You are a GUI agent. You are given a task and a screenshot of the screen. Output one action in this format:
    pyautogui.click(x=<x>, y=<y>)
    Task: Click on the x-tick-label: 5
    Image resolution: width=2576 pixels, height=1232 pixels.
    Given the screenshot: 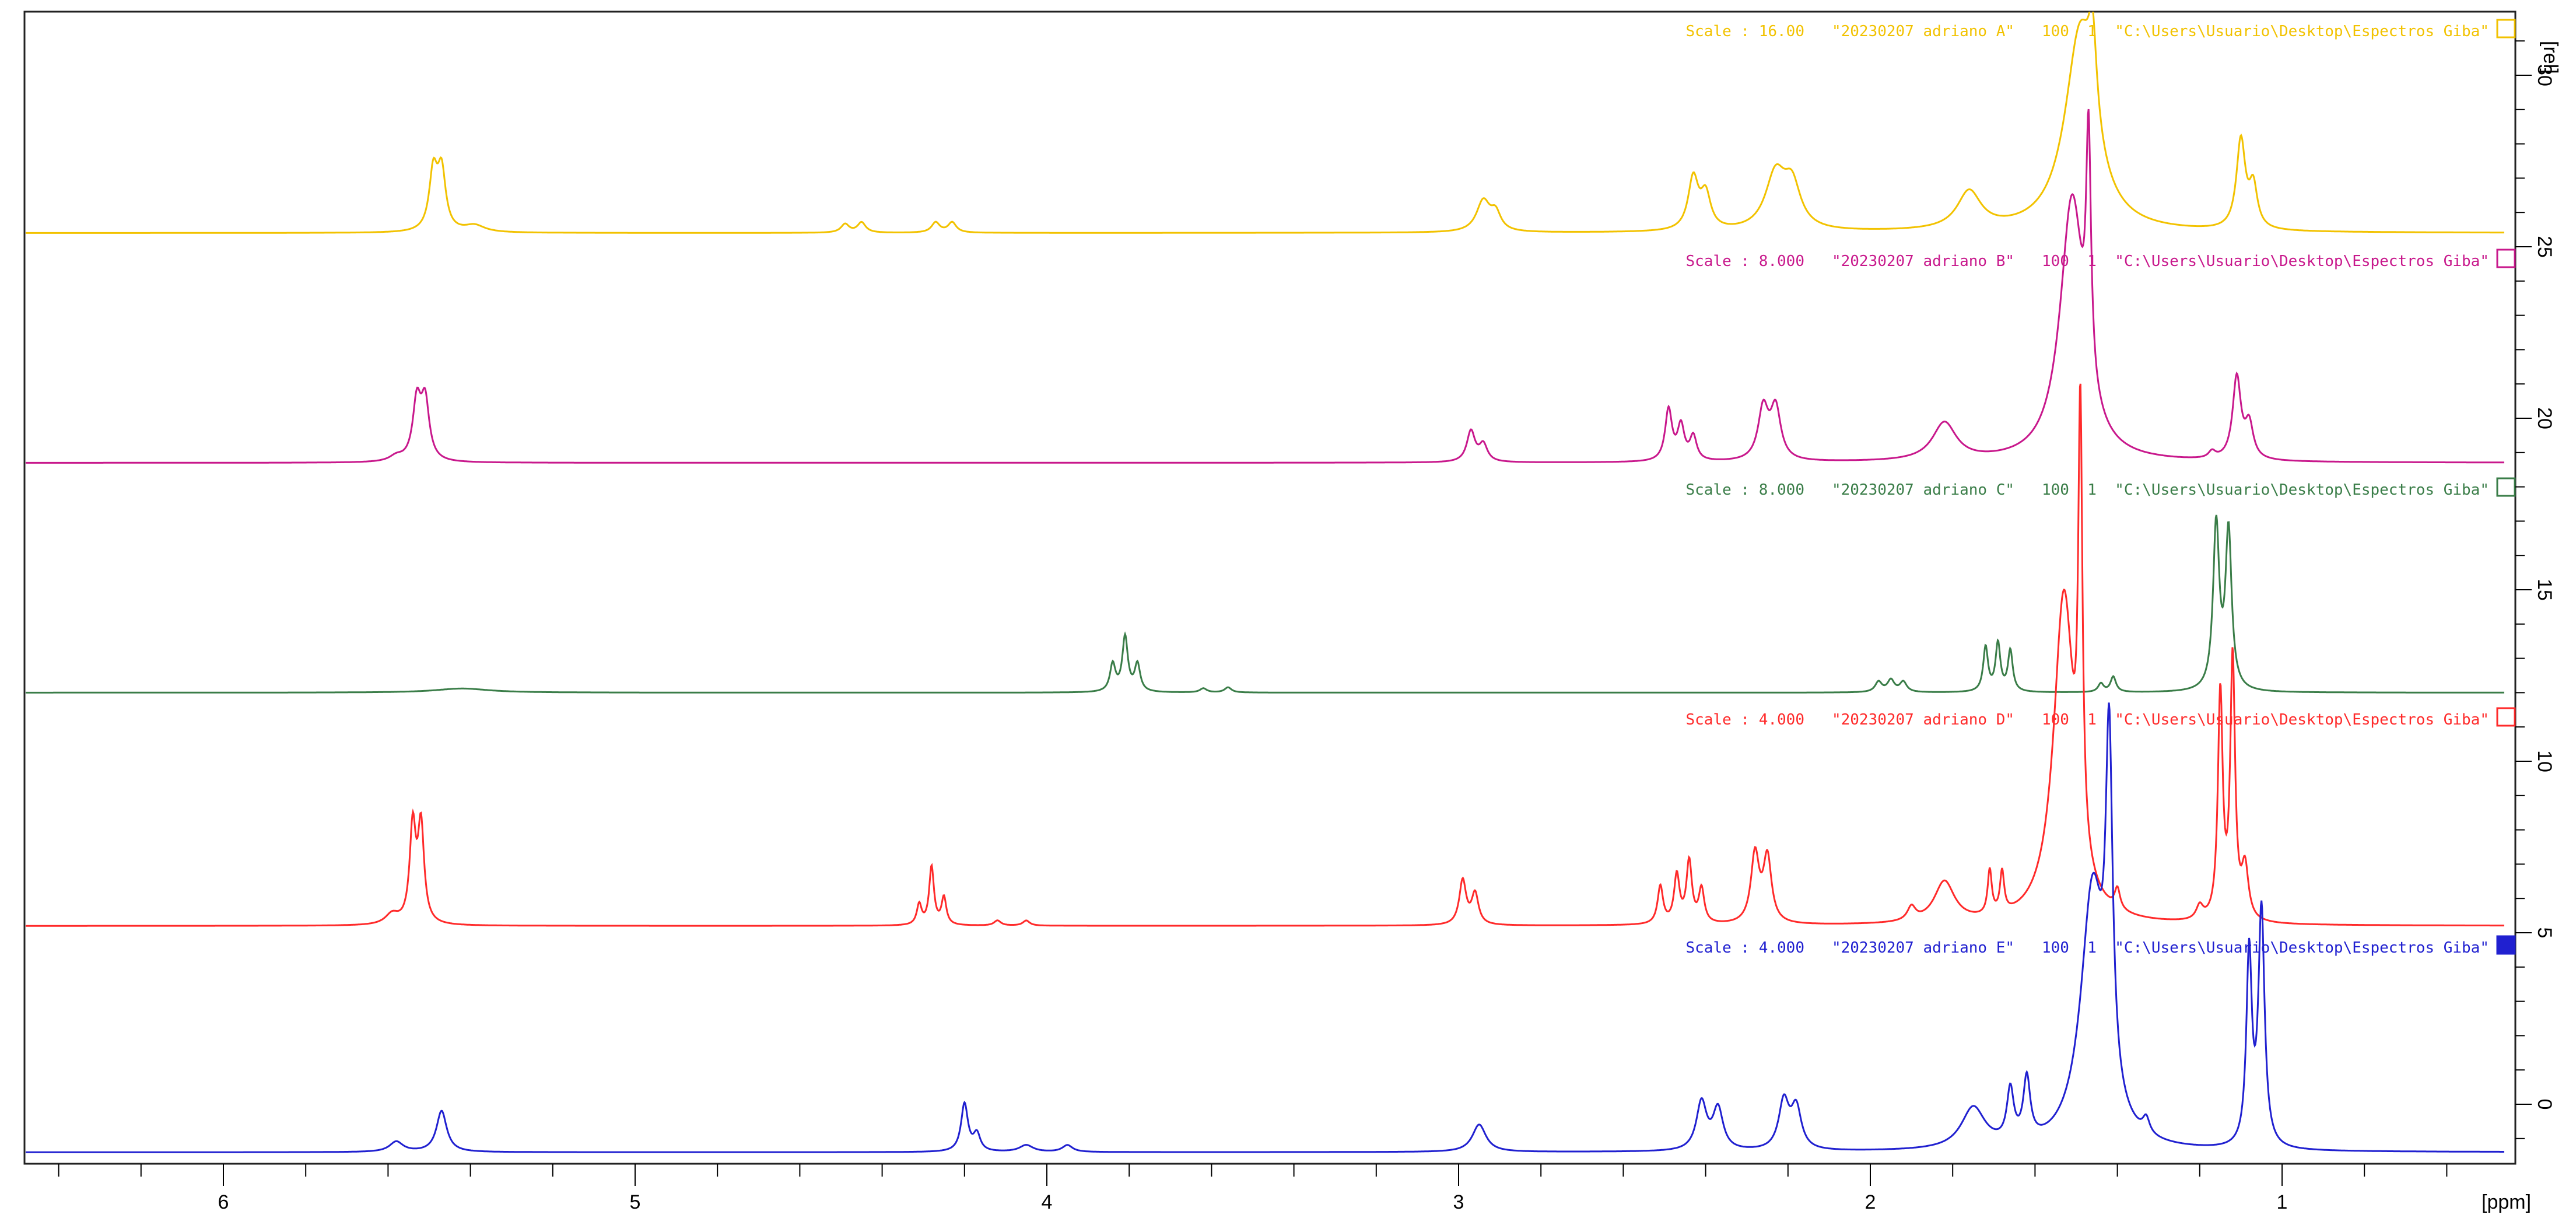 What is the action you would take?
    pyautogui.click(x=635, y=1202)
    